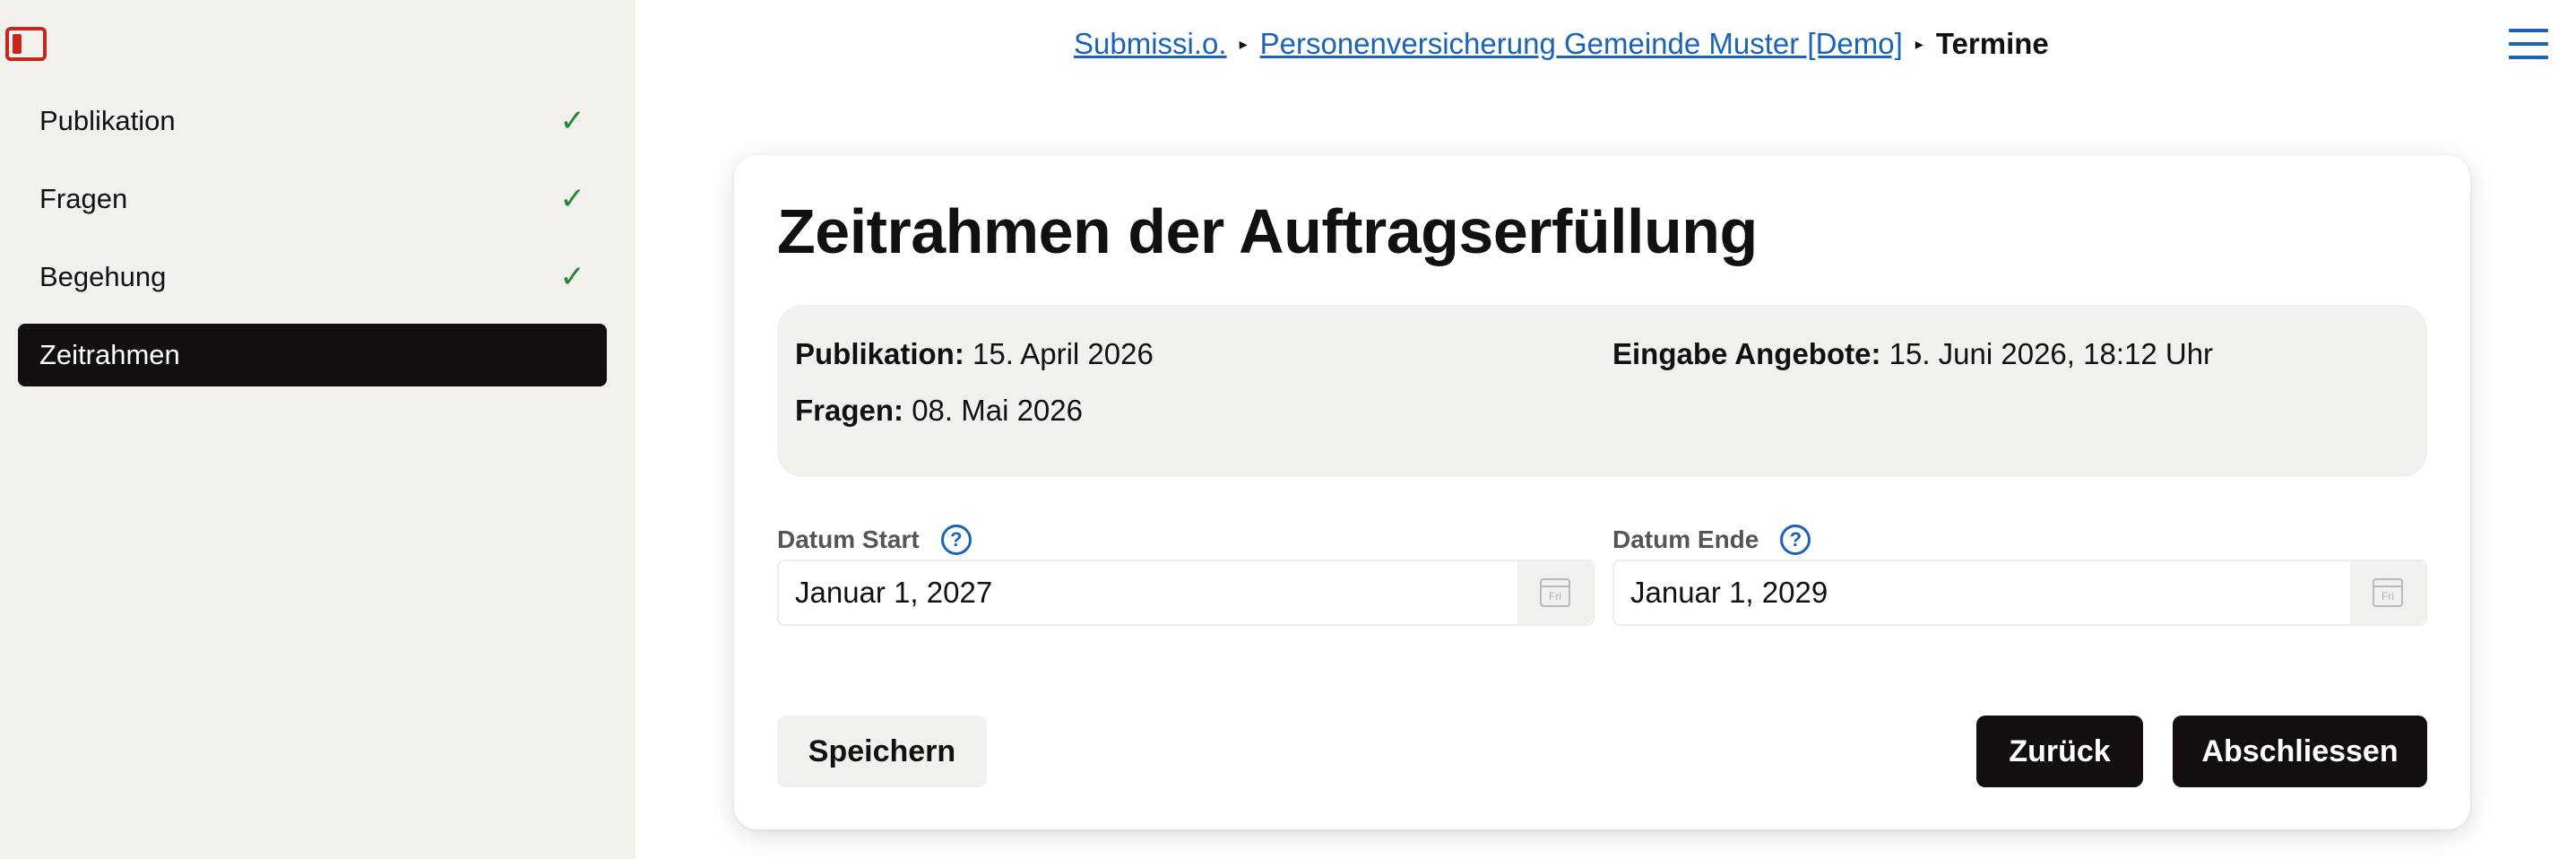  I want to click on back-button: Zurück, so click(2059, 751).